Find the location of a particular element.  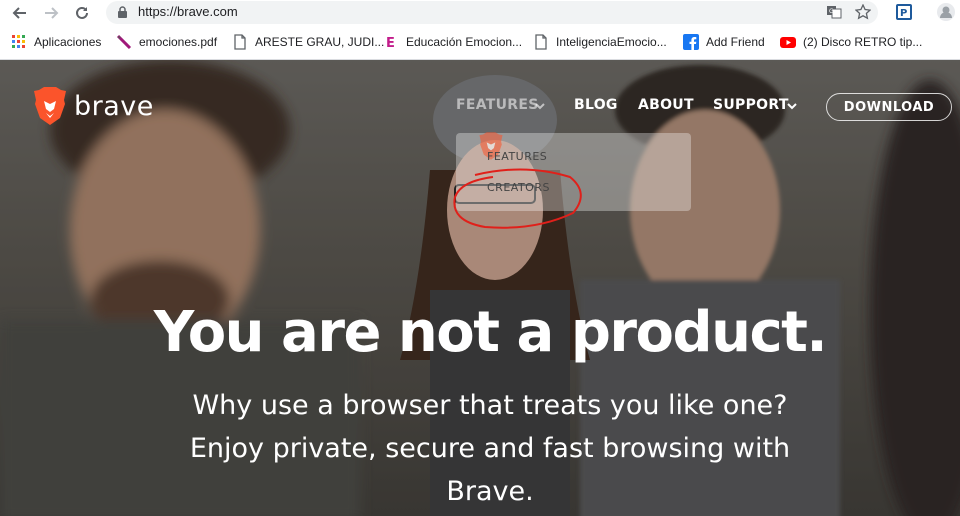

hero-subline-3: Brave. is located at coordinates (490, 491).